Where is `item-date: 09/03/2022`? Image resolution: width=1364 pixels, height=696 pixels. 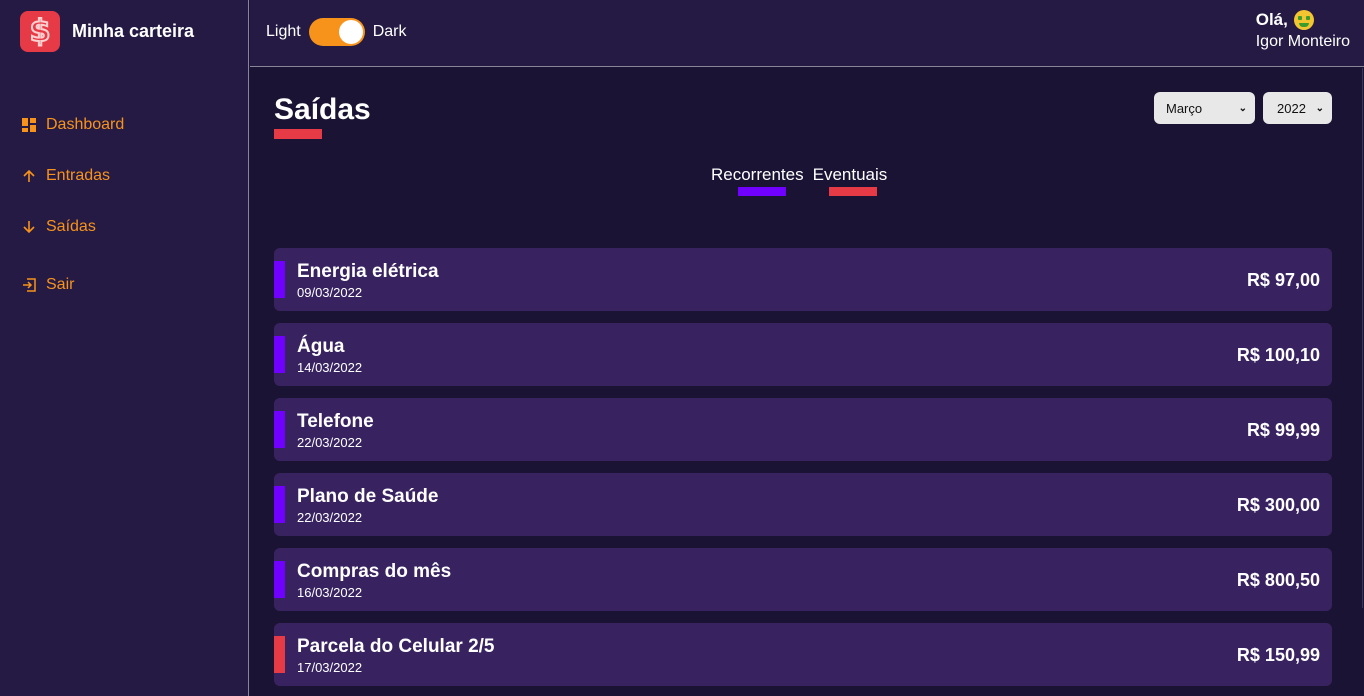 item-date: 09/03/2022 is located at coordinates (330, 292).